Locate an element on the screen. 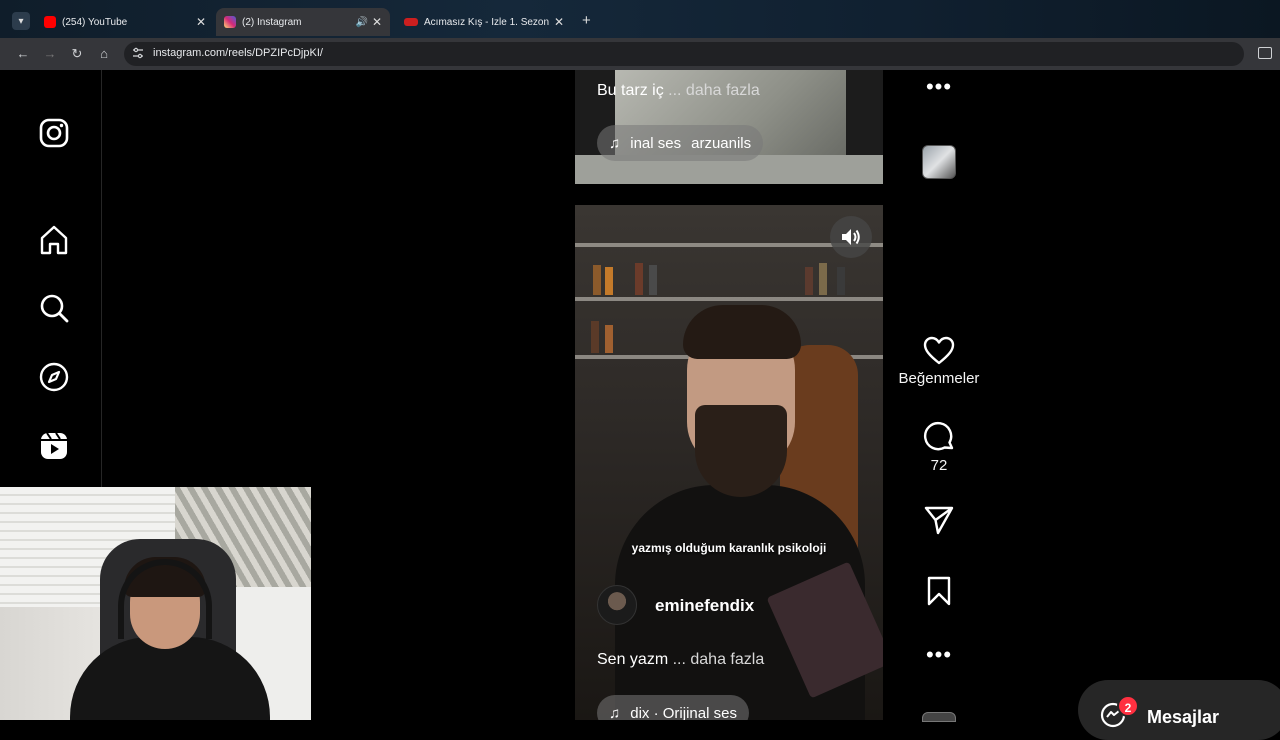 This screenshot has height=740, width=1280. save-button is located at coordinates (939, 591).